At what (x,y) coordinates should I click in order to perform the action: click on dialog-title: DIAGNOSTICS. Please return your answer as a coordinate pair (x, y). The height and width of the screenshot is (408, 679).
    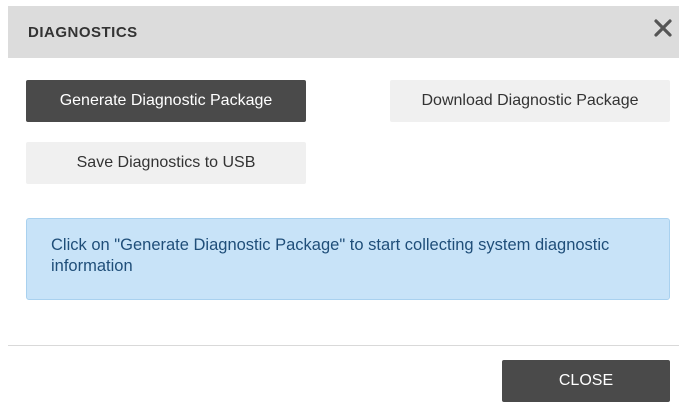
    Looking at the image, I should click on (83, 32).